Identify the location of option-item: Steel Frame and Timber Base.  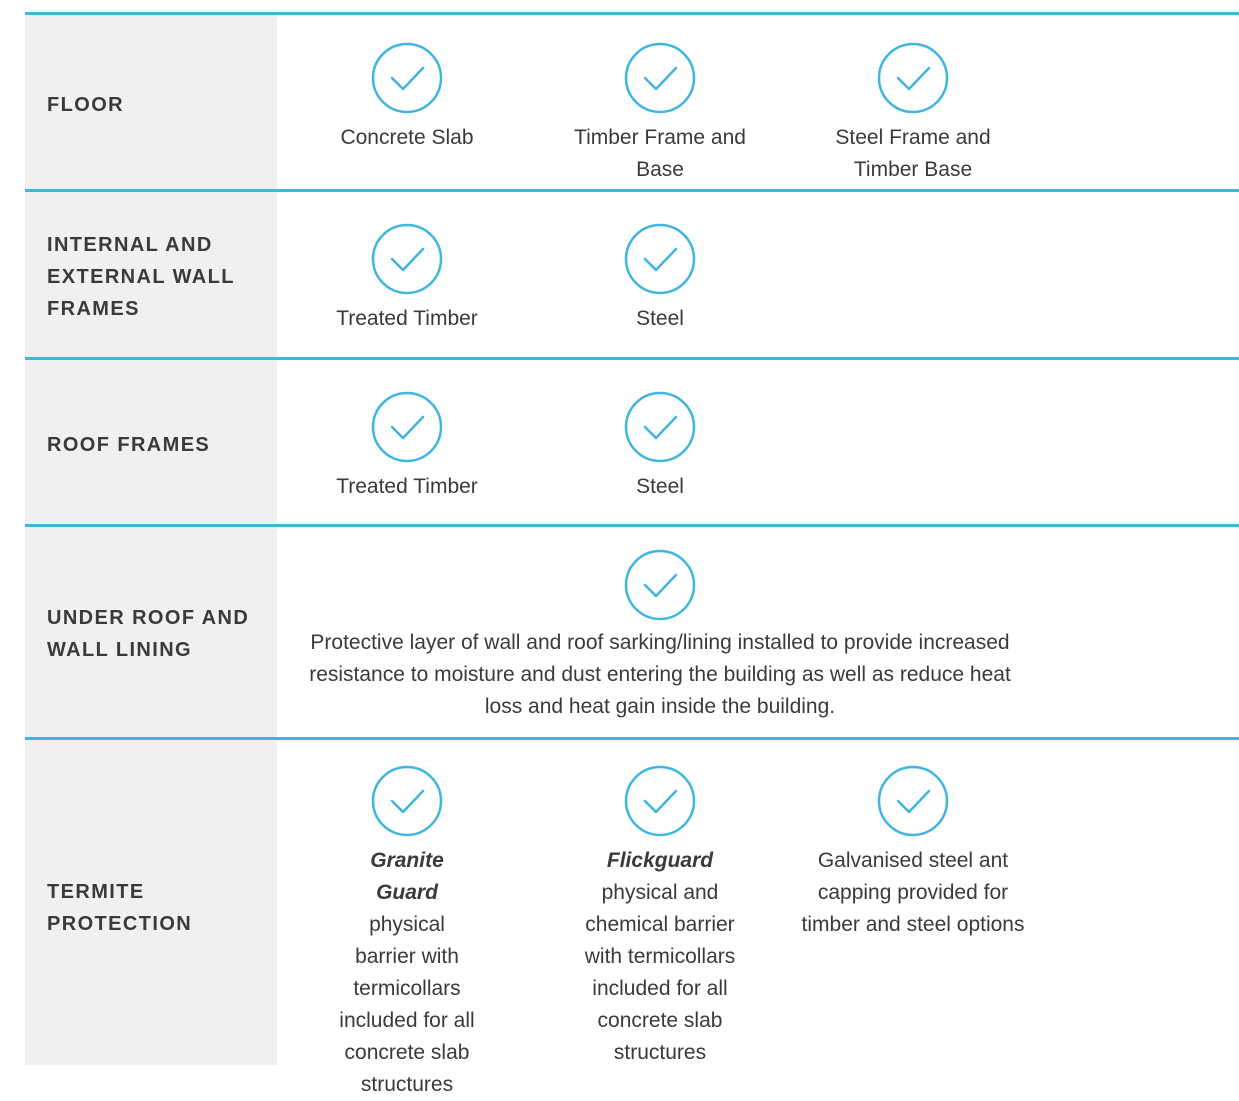
(913, 114).